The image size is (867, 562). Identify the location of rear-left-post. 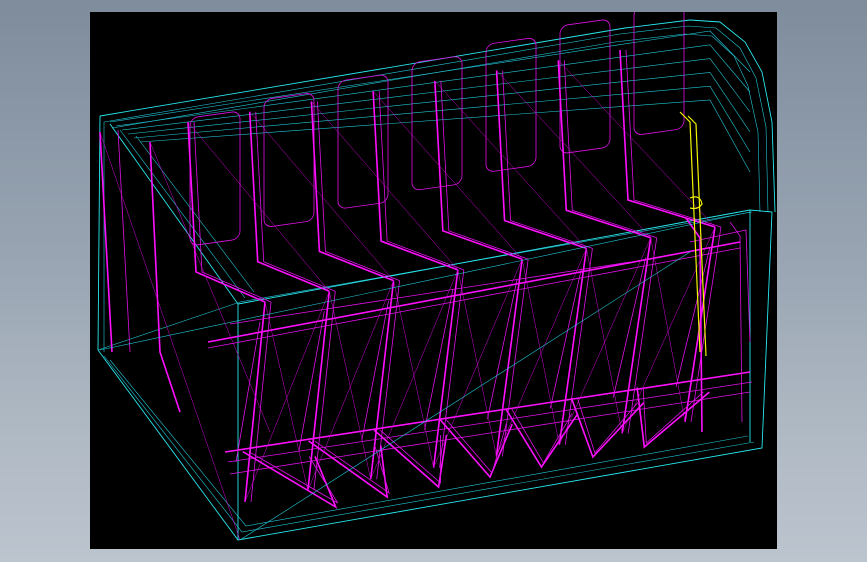
(99, 233).